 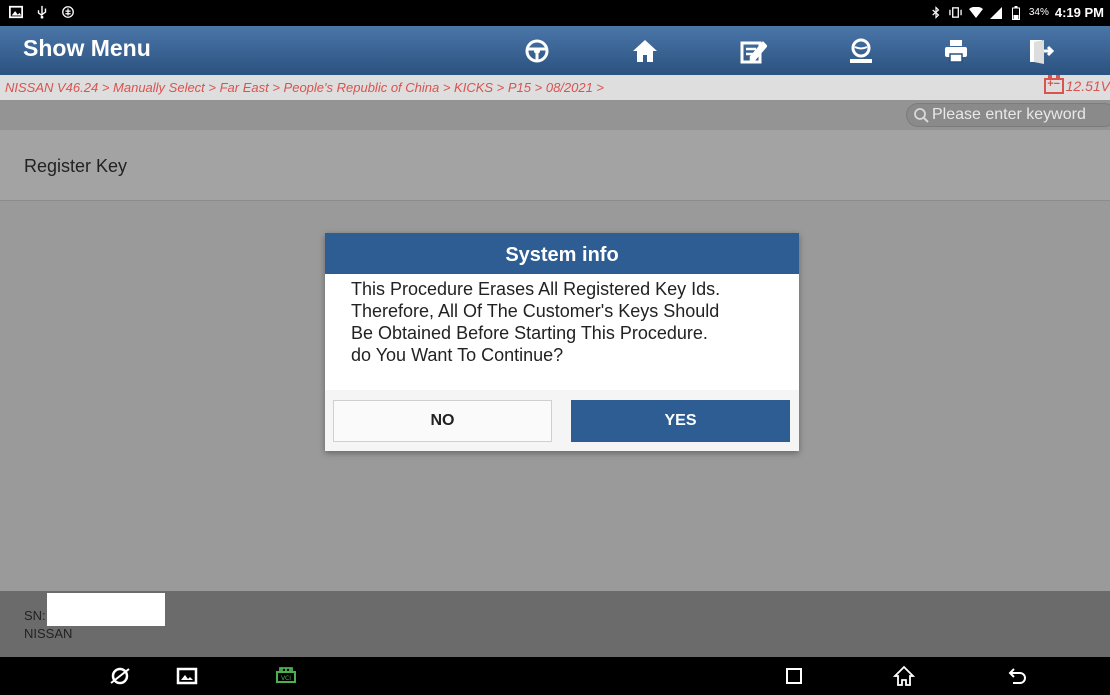 What do you see at coordinates (1087, 86) in the screenshot?
I see `voltage-value: 12.51V` at bounding box center [1087, 86].